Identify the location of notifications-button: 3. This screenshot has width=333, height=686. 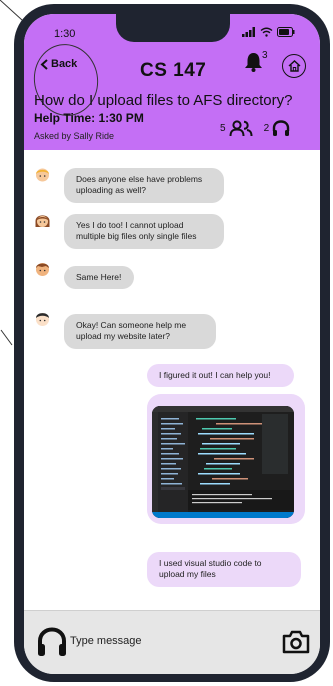
(256, 63).